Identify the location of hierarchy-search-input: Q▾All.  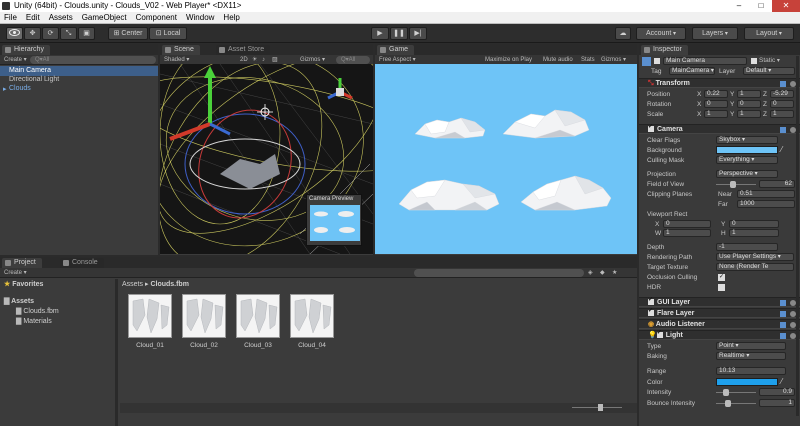
(93, 60).